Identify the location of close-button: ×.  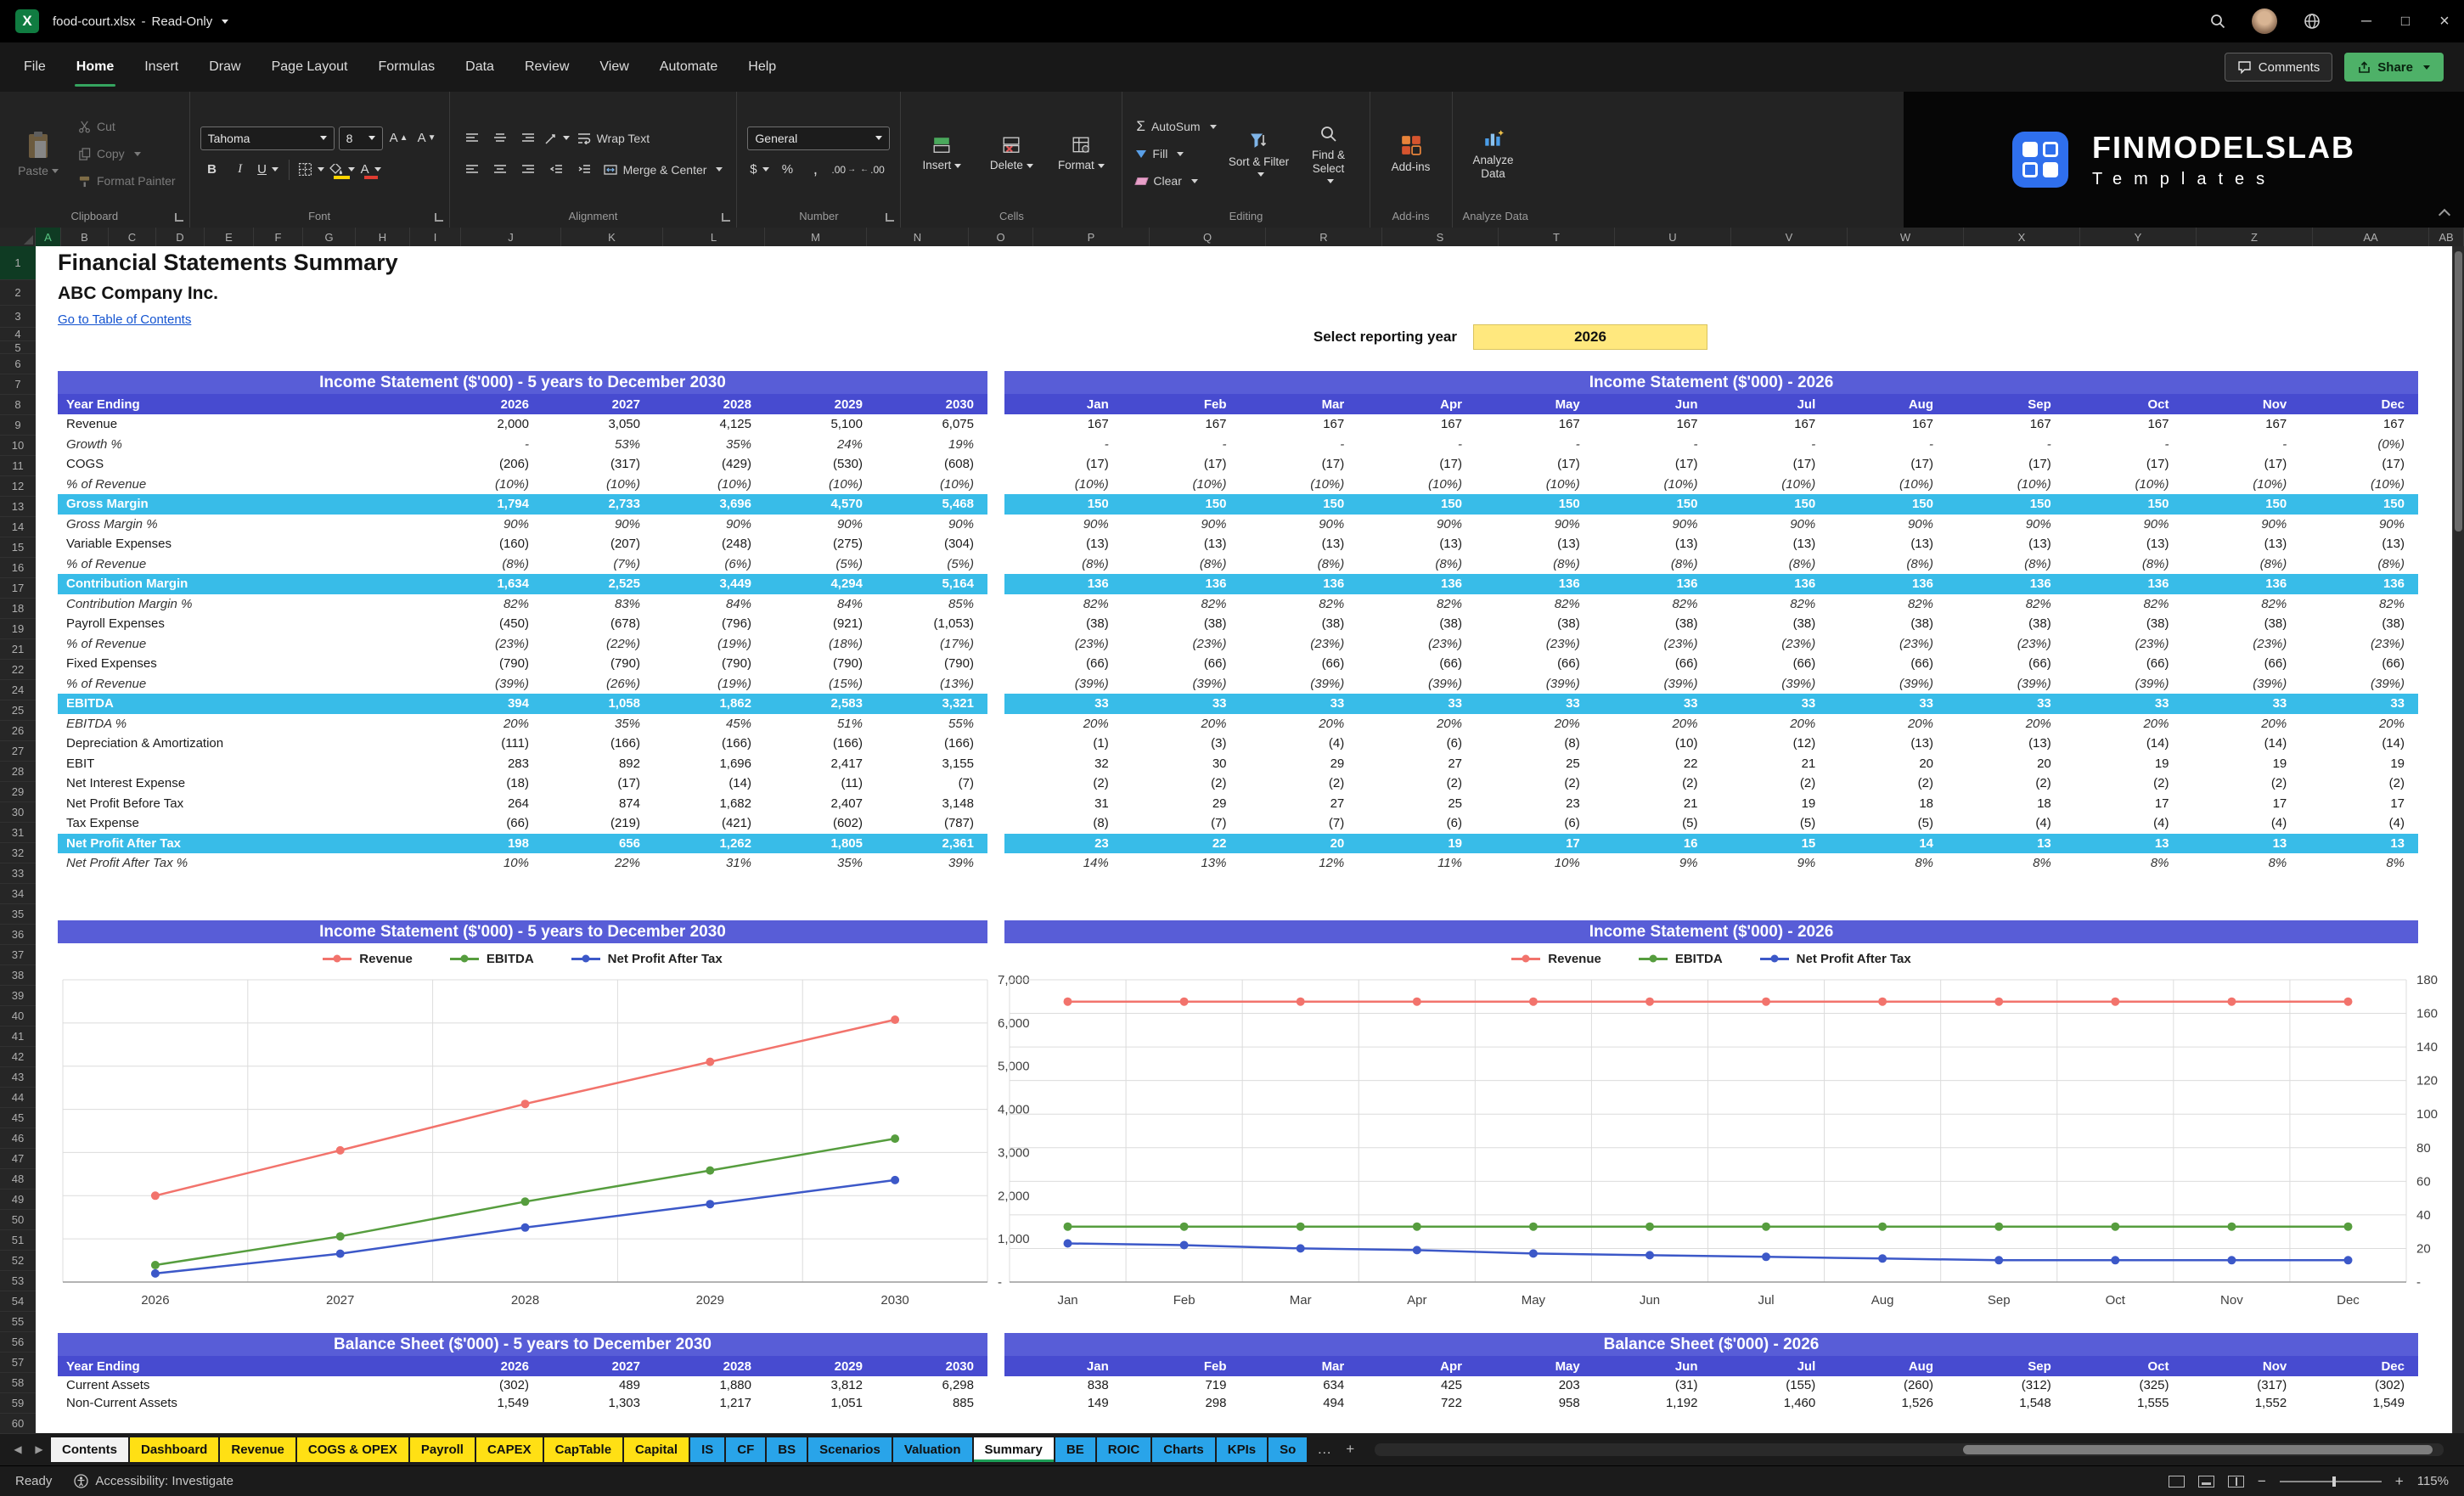
(2444, 21).